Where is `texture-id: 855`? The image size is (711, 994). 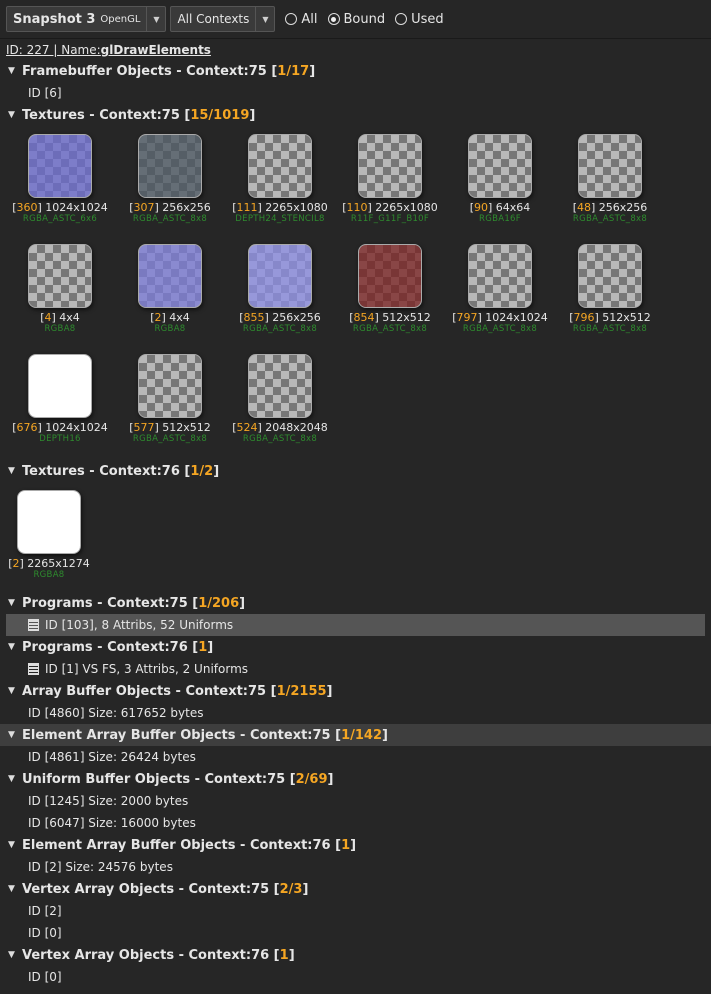 texture-id: 855 is located at coordinates (254, 317).